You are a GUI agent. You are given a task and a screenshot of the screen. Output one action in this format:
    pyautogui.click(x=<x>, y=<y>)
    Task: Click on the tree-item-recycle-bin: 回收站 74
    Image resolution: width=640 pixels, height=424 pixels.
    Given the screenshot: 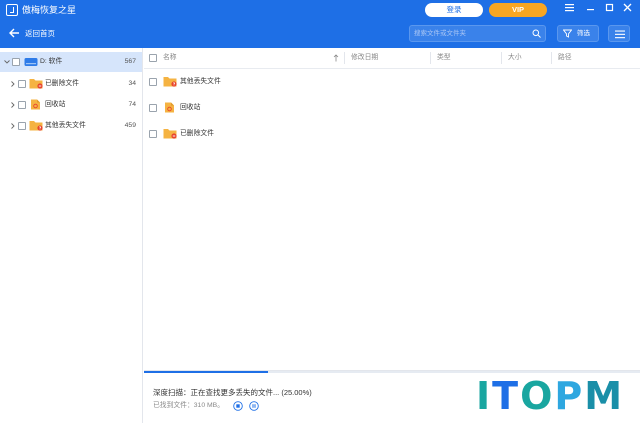 What is the action you would take?
    pyautogui.click(x=71, y=105)
    